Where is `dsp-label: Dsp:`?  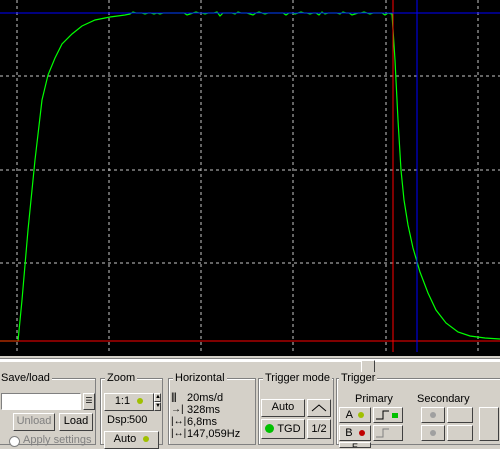
dsp-label: Dsp: is located at coordinates (118, 420).